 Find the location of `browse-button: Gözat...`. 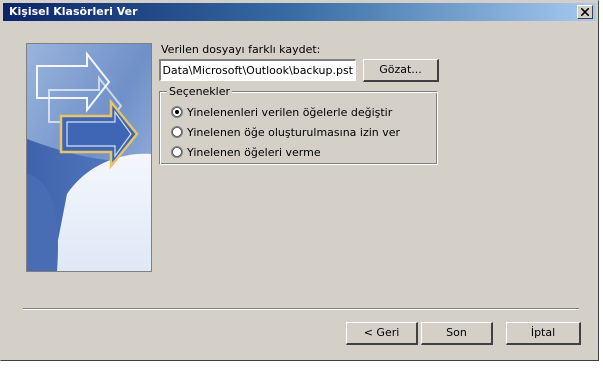

browse-button: Gözat... is located at coordinates (401, 70).